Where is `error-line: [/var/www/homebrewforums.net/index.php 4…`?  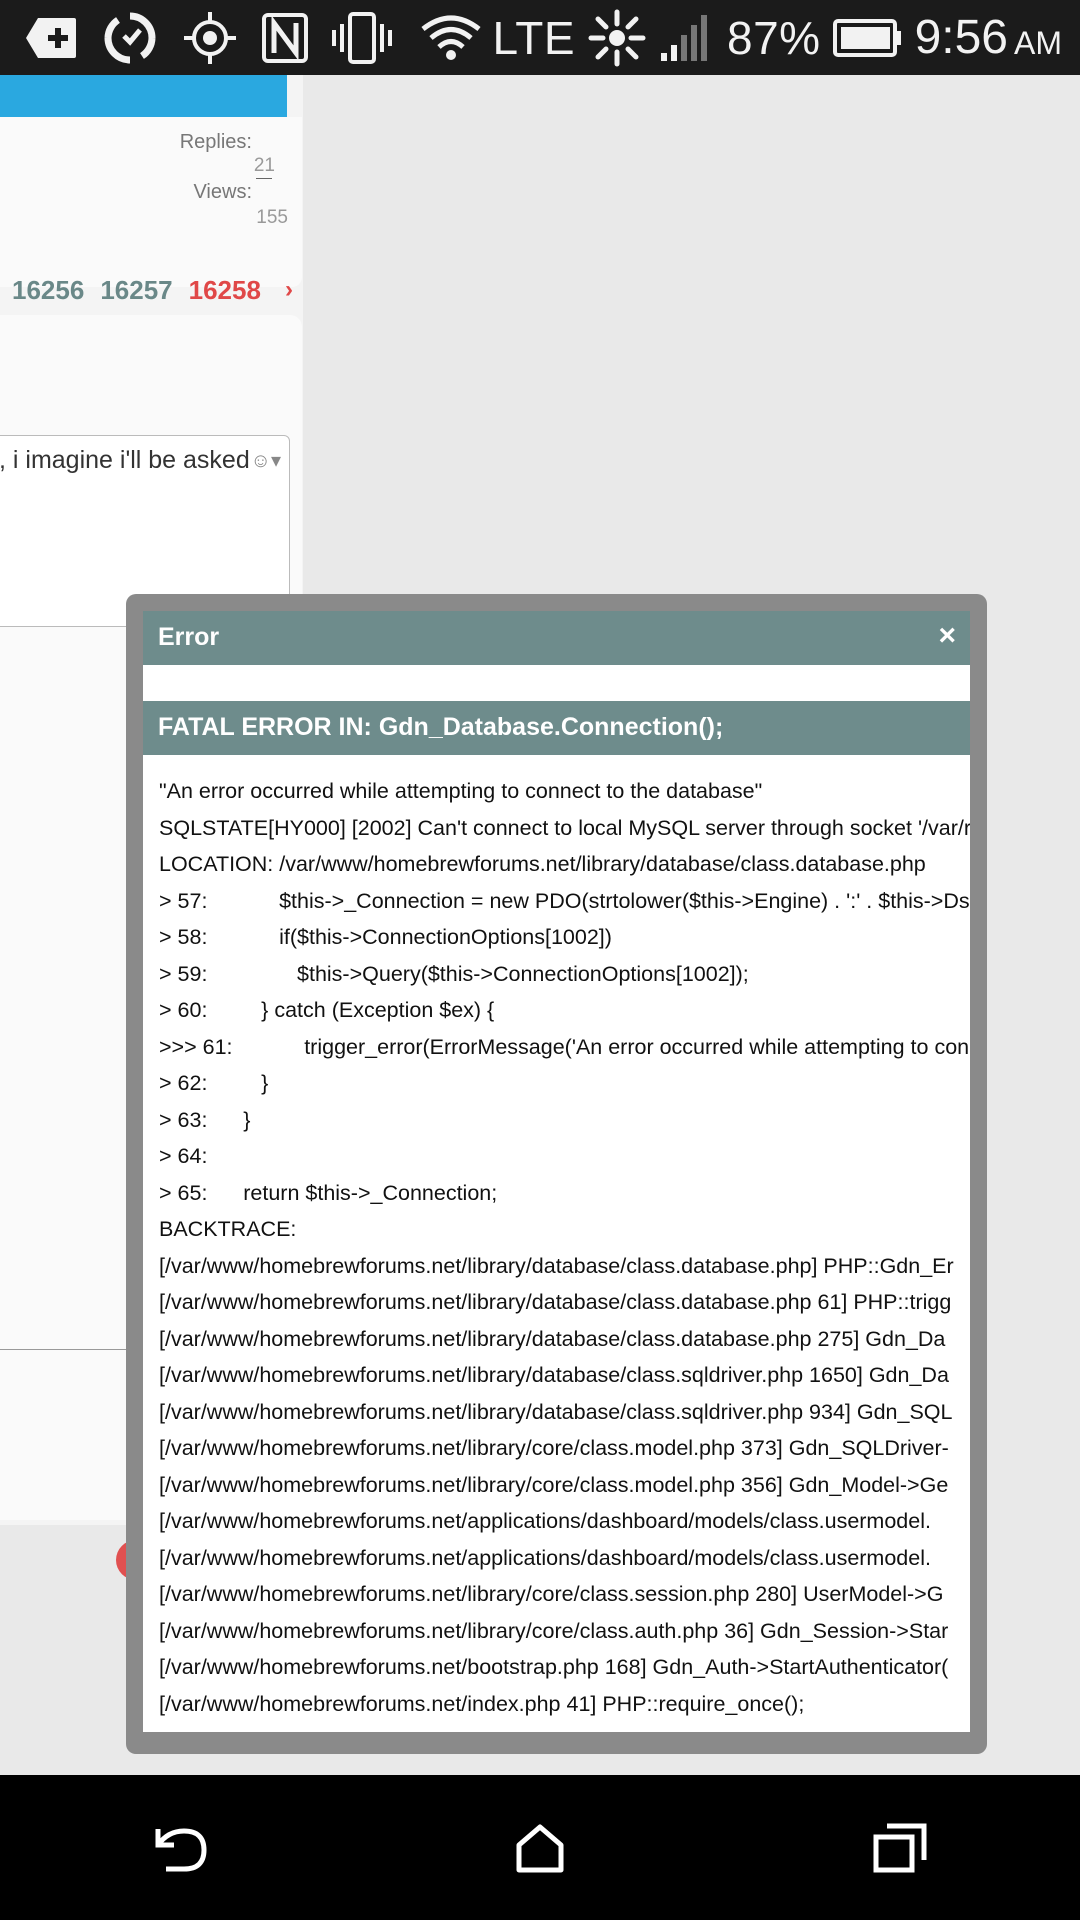
error-line: [/var/www/homebrewforums.net/index.php 4… is located at coordinates (482, 1703).